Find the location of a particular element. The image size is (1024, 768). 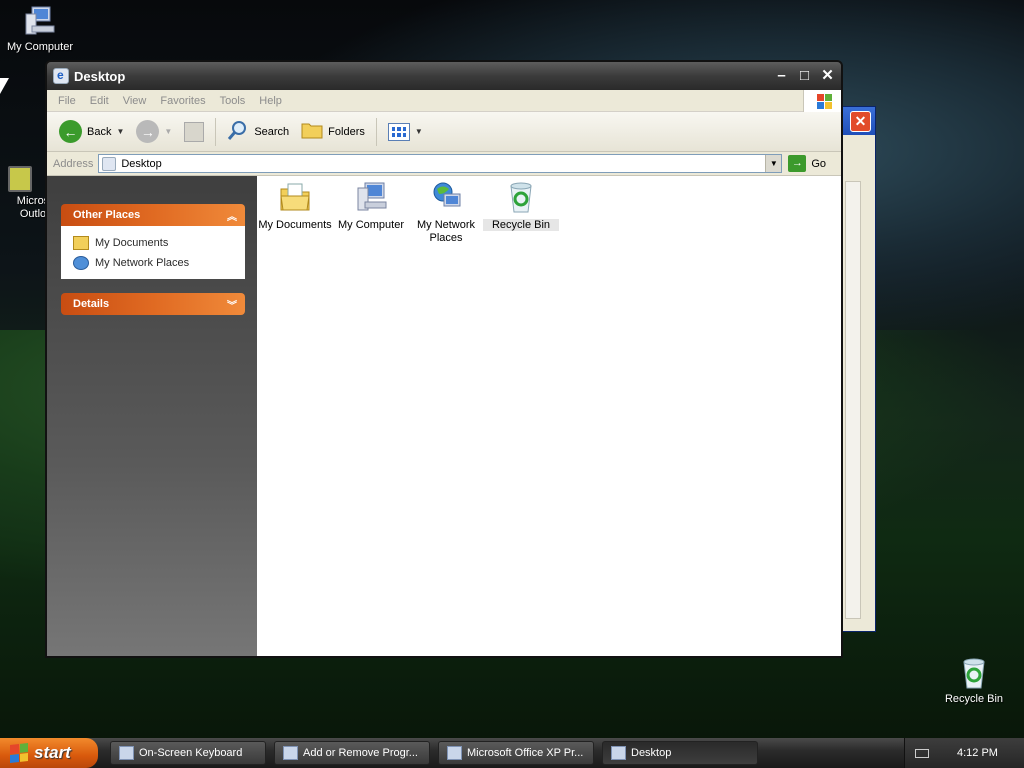

system-tray: 4:12 PM is located at coordinates (964, 753).